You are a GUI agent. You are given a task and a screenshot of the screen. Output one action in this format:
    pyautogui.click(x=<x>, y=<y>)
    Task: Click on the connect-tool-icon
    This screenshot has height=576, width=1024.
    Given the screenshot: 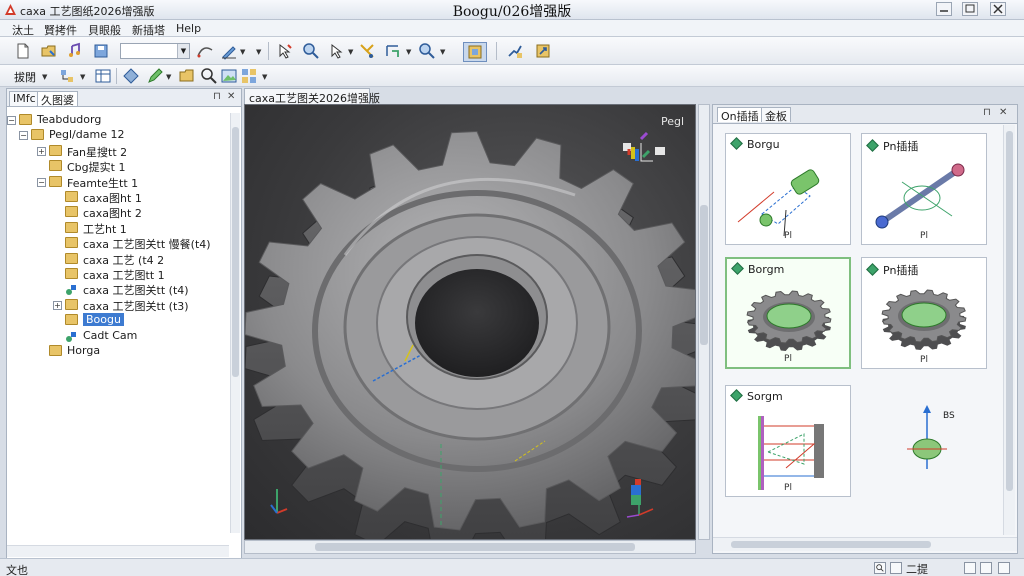 What is the action you would take?
    pyautogui.click(x=515, y=51)
    